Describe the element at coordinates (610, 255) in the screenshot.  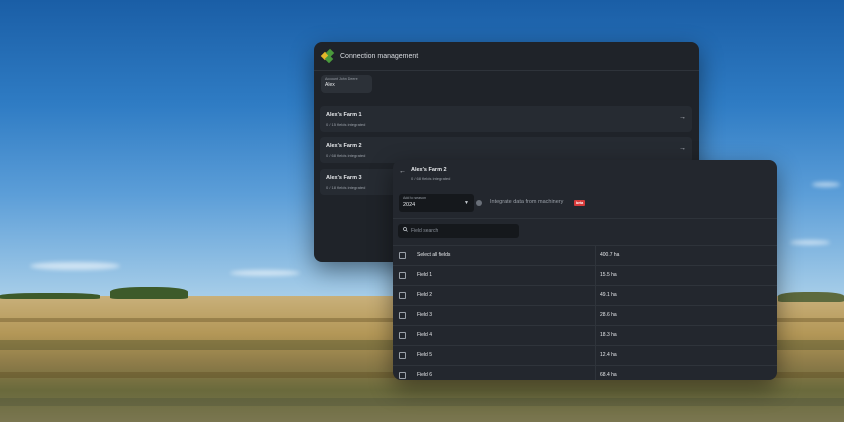
I see `field-area: 400.7 ha` at that location.